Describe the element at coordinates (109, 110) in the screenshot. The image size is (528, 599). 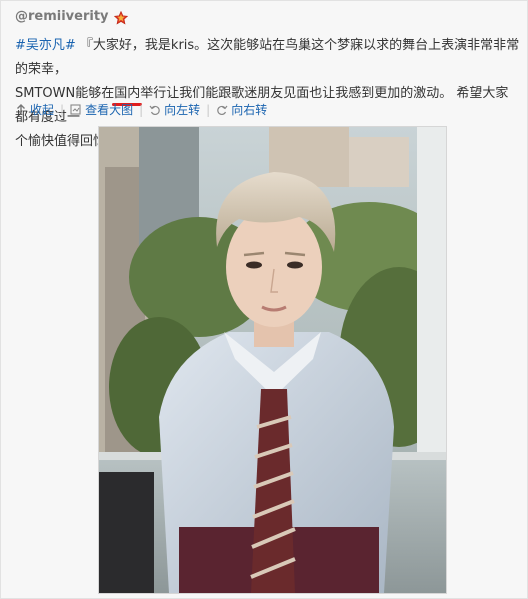
I see `view-large-label: 查看大图` at that location.